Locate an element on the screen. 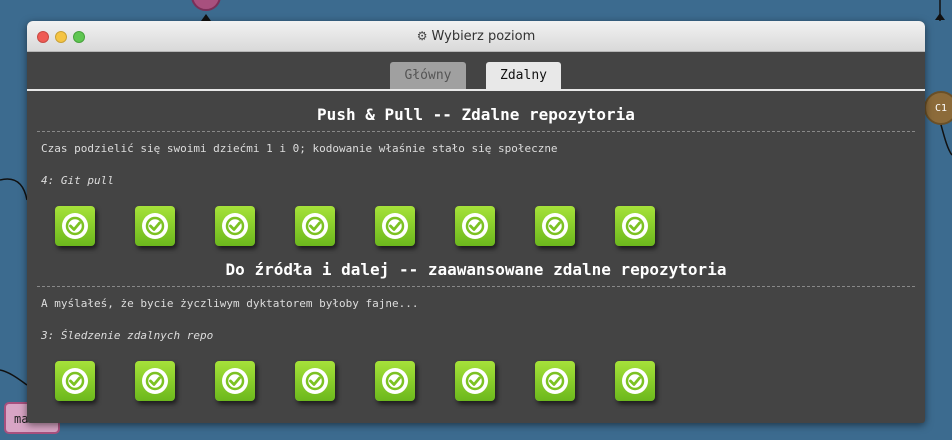 The height and width of the screenshot is (440, 952). tab-main: Główny is located at coordinates (428, 76).